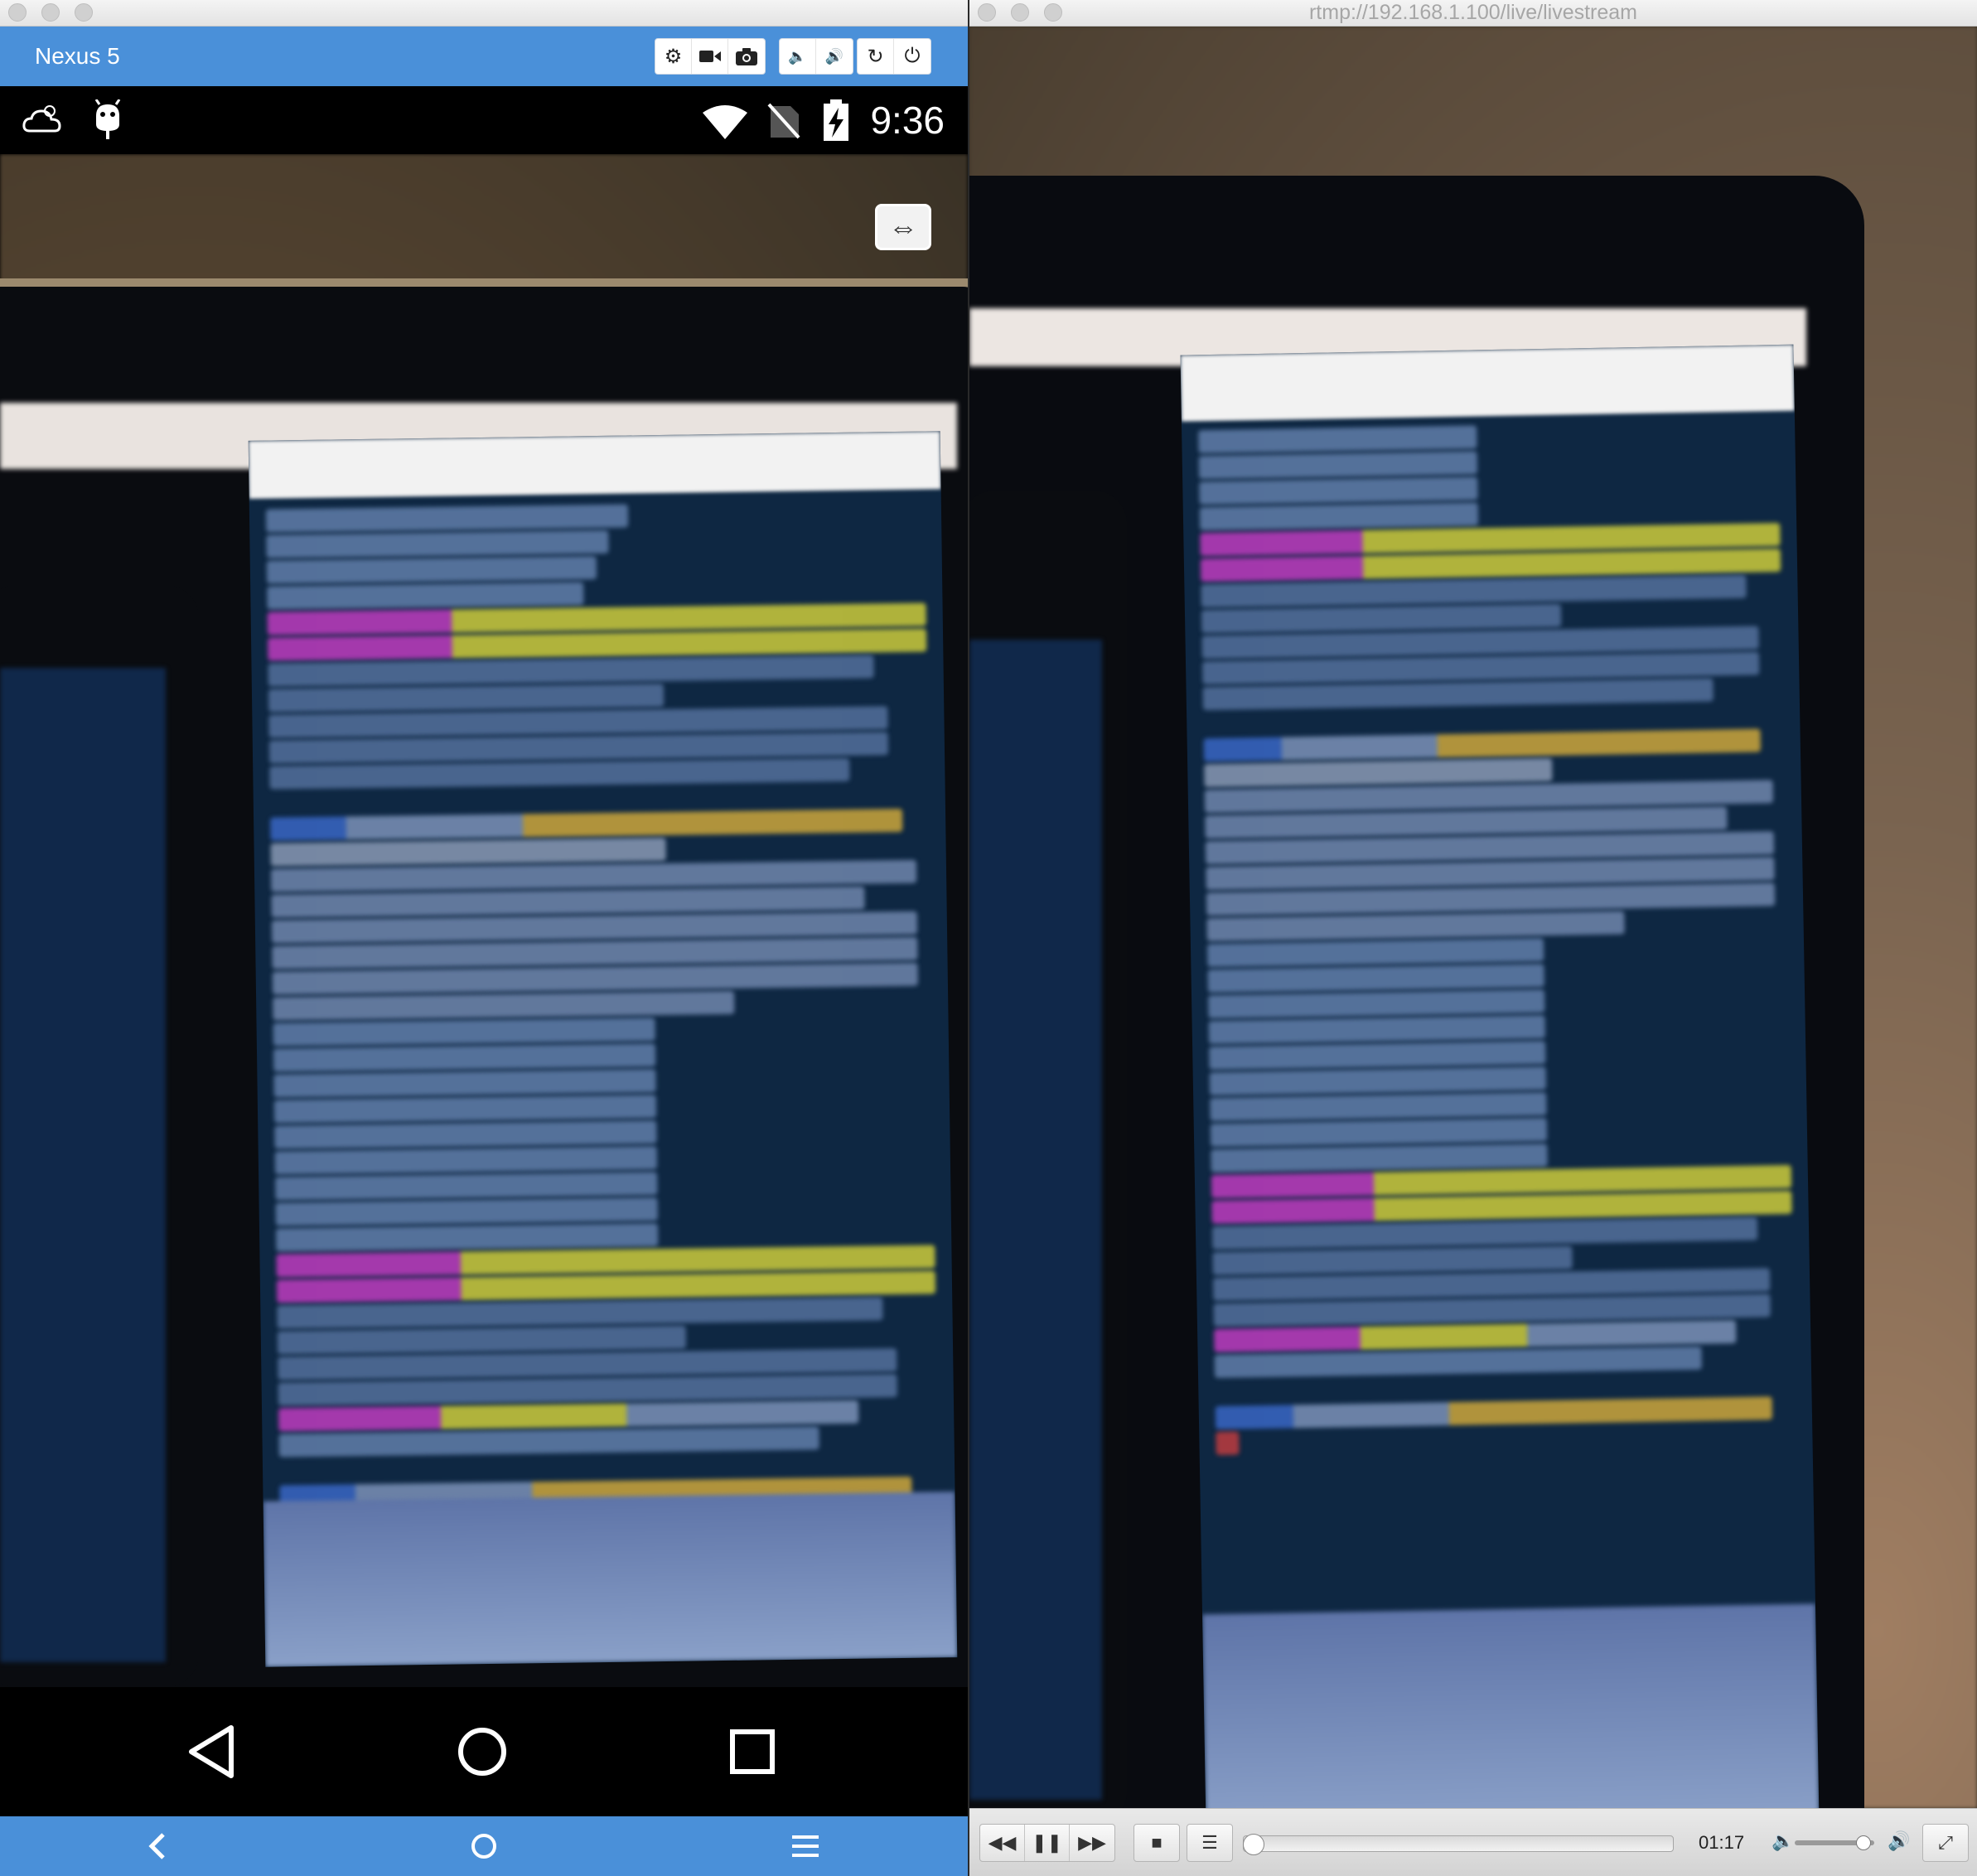  Describe the element at coordinates (84, 12) in the screenshot. I see `zoom-window-button` at that location.